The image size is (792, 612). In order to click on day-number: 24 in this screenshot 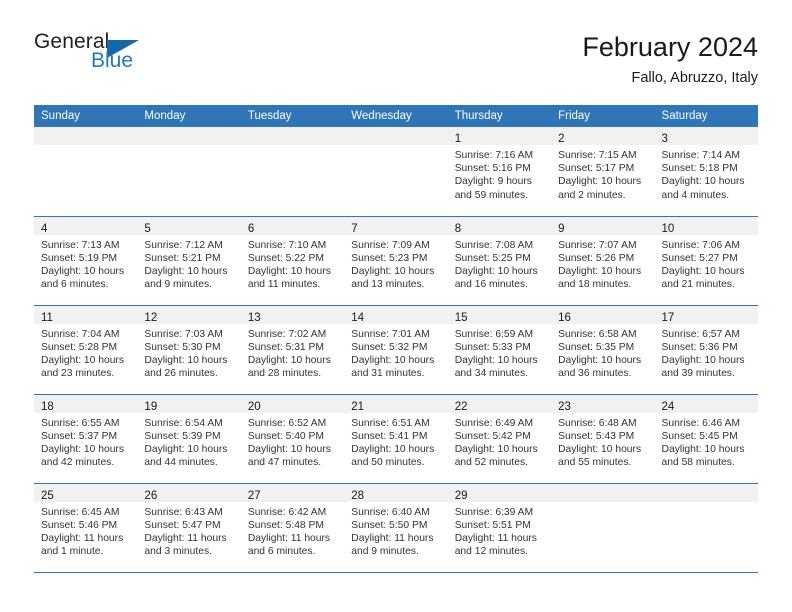, I will do `click(668, 406)`.